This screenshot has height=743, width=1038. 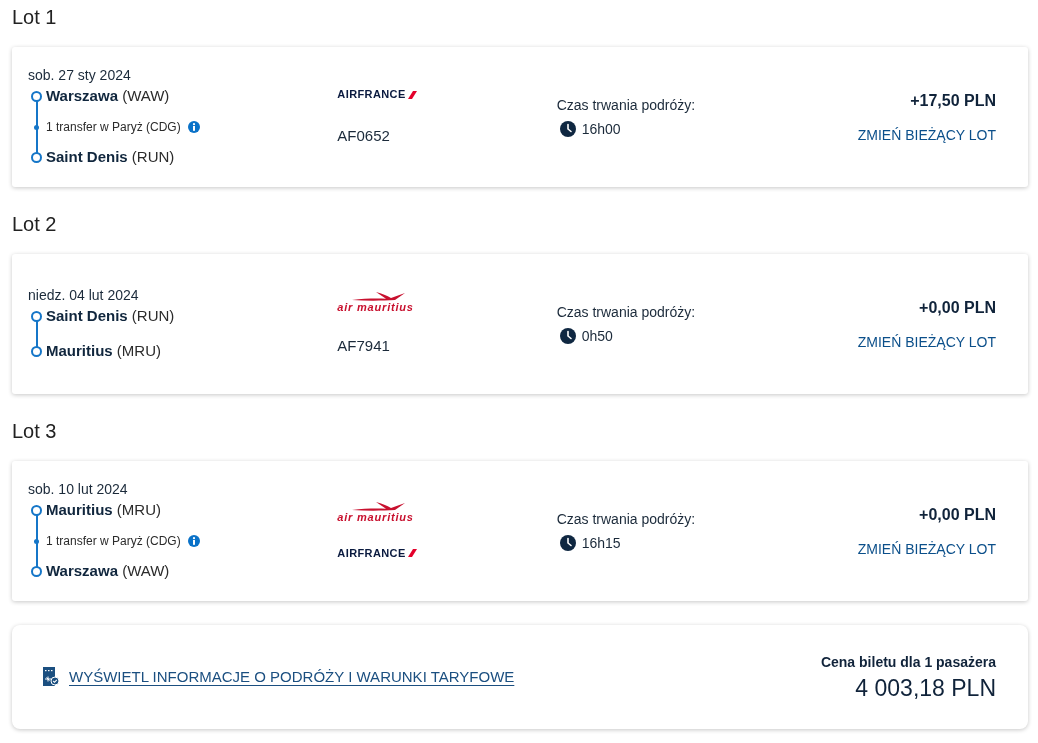 What do you see at coordinates (51, 677) in the screenshot?
I see `document-check-icon` at bounding box center [51, 677].